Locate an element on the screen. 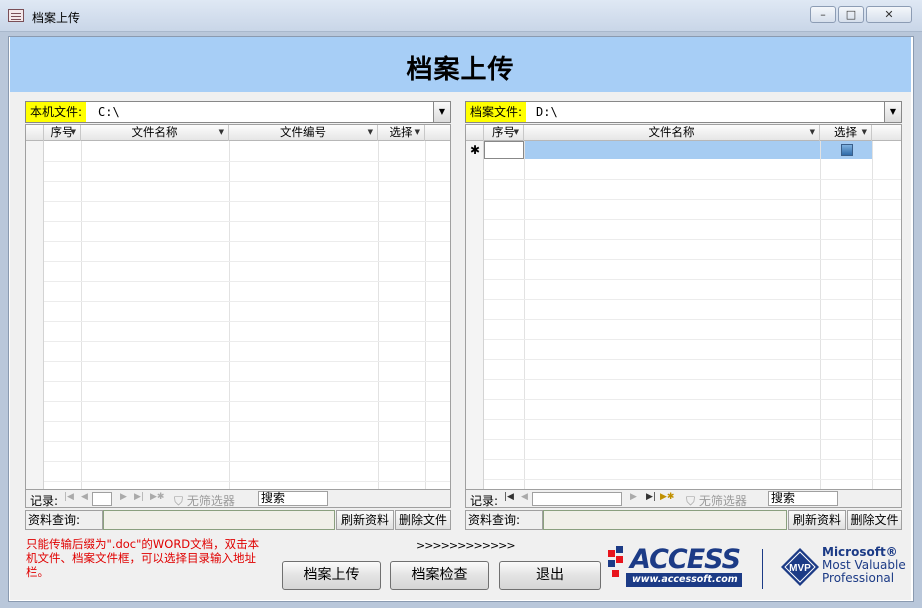 Image resolution: width=922 pixels, height=608 pixels. window-titlebar is located at coordinates (461, 16).